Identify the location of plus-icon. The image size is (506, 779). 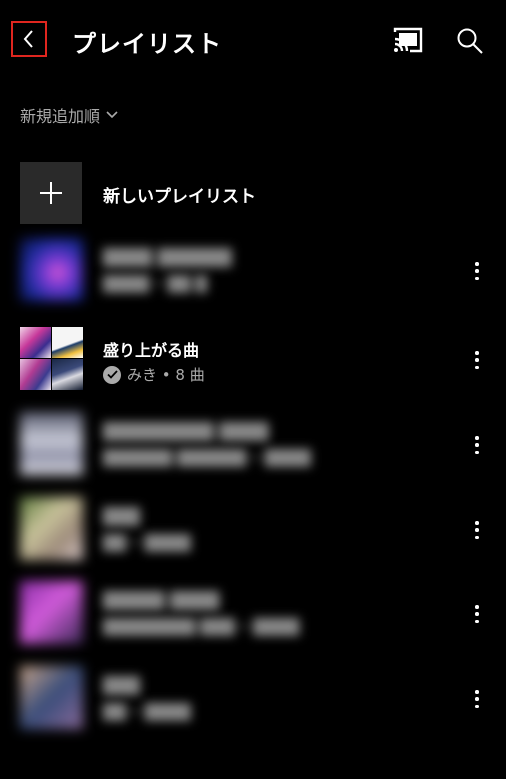
(51, 193).